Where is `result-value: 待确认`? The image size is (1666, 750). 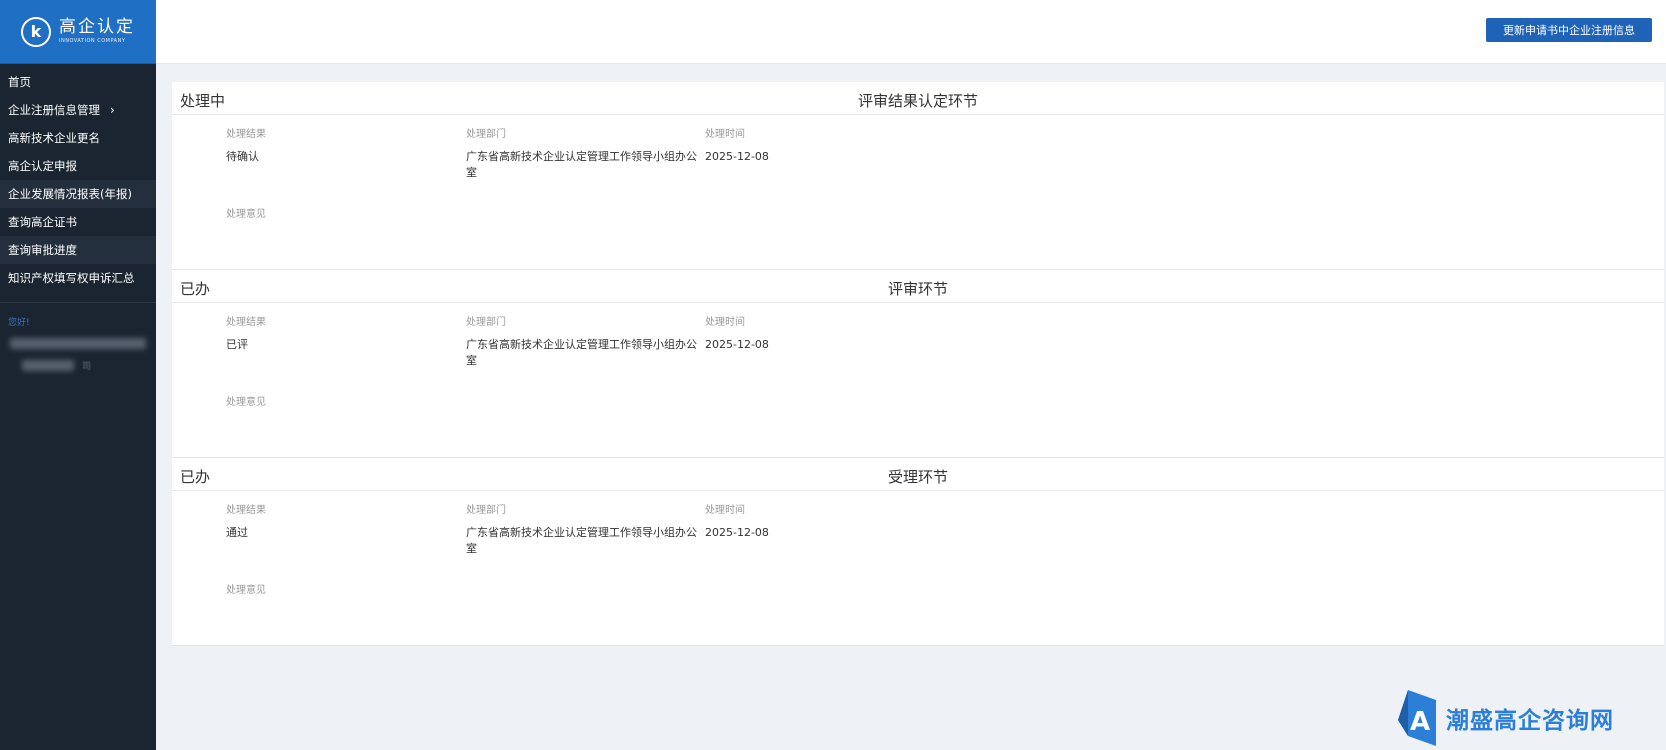
result-value: 待确认 is located at coordinates (242, 156).